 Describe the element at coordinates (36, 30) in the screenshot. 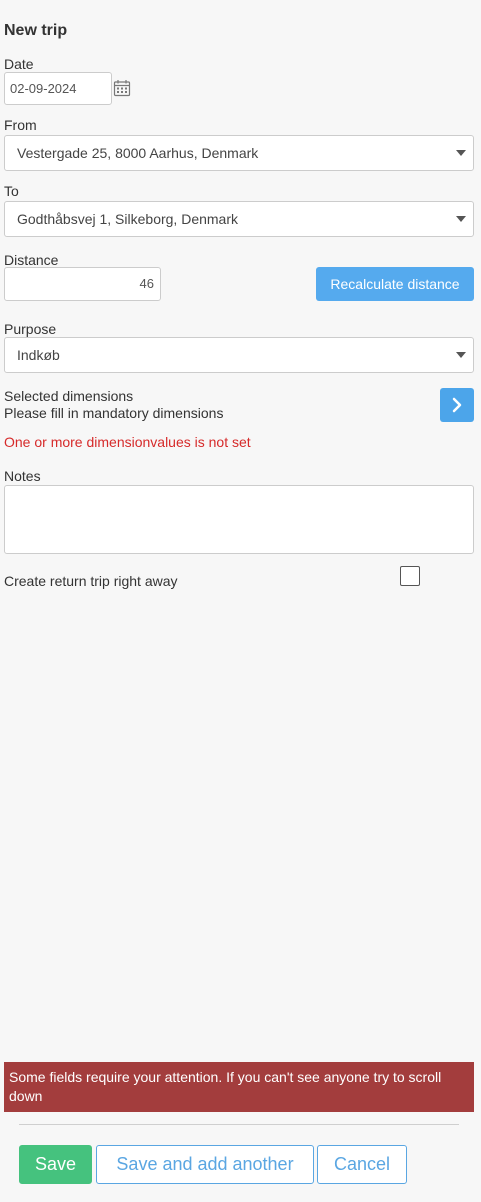

I see `page-title: New trip` at that location.